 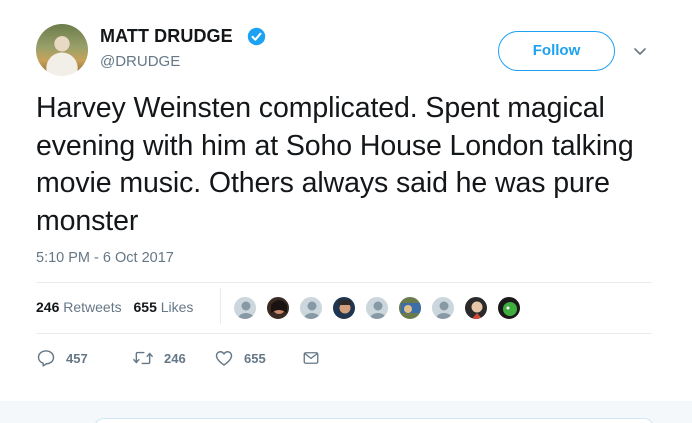 I want to click on user-avatar, so click(x=62, y=50).